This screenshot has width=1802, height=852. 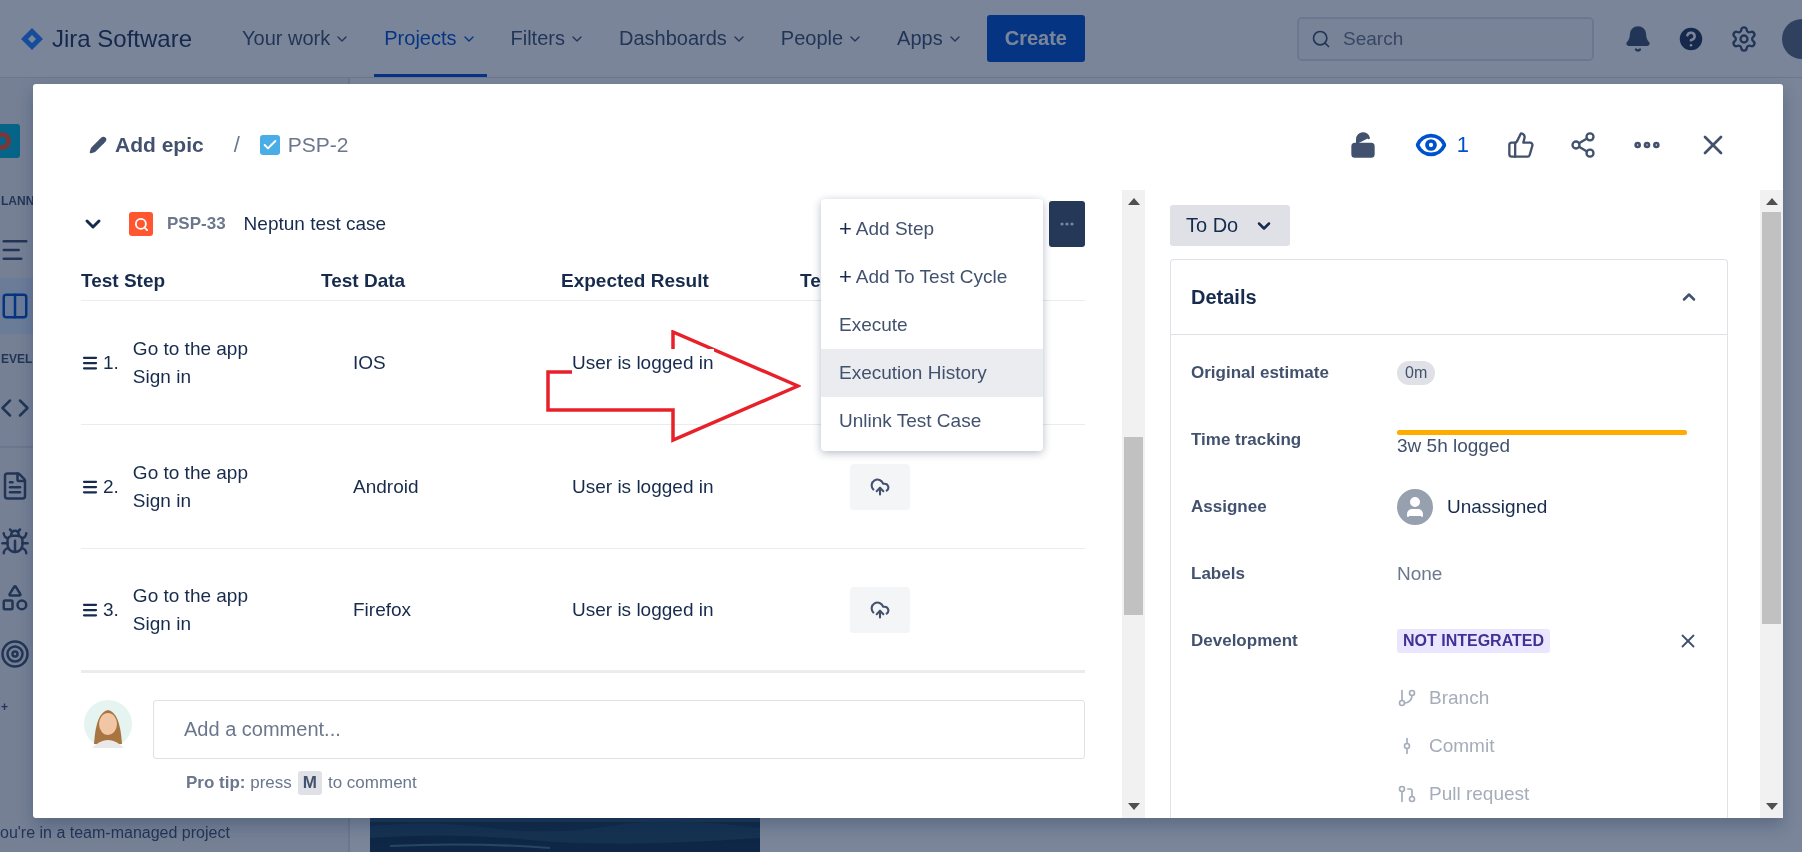 I want to click on estimate-badge: 0m, so click(x=1416, y=372).